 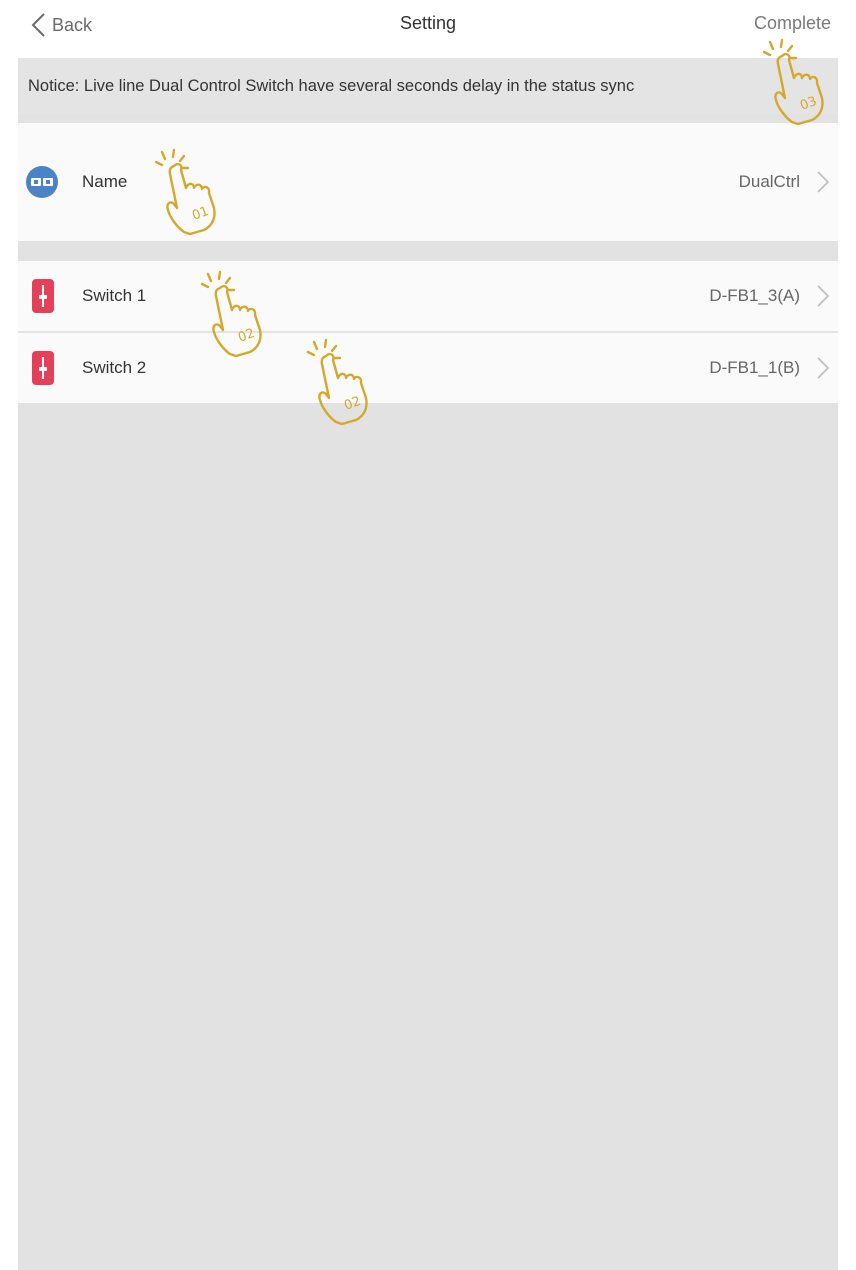 What do you see at coordinates (428, 23) in the screenshot?
I see `page-title: Setting` at bounding box center [428, 23].